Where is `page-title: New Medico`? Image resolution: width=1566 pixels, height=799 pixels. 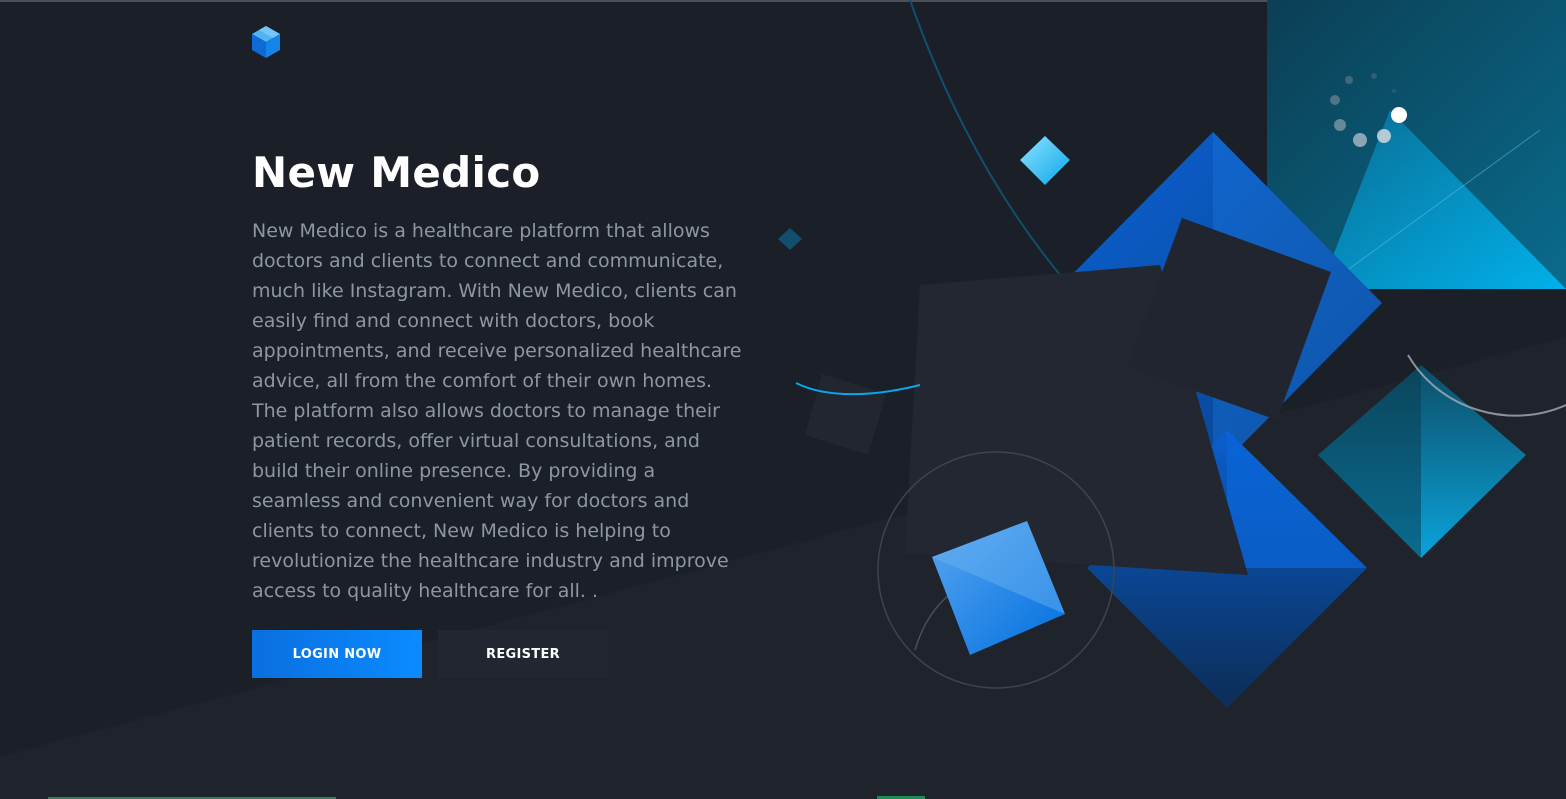
page-title: New Medico is located at coordinates (396, 172).